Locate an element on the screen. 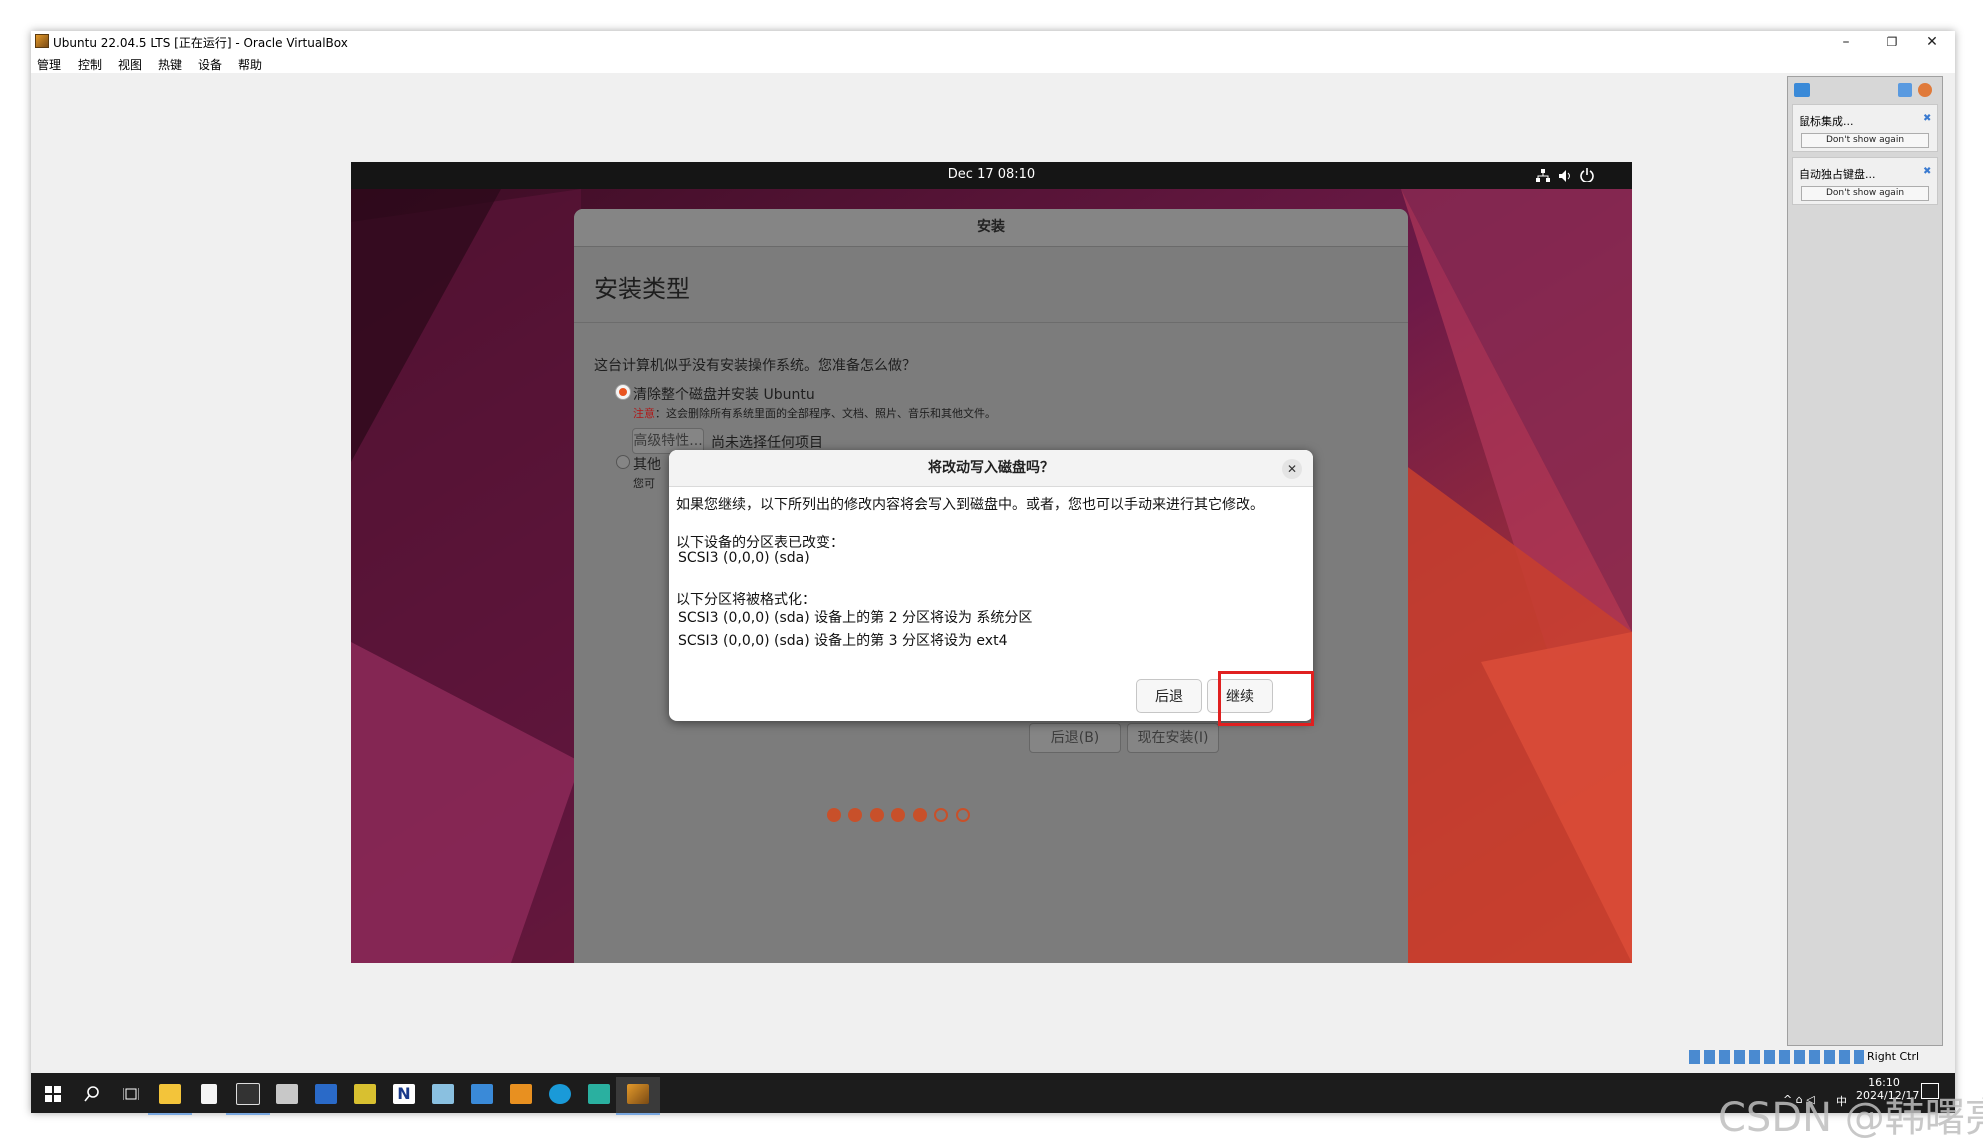  menu-control: 控制 is located at coordinates (90, 64).